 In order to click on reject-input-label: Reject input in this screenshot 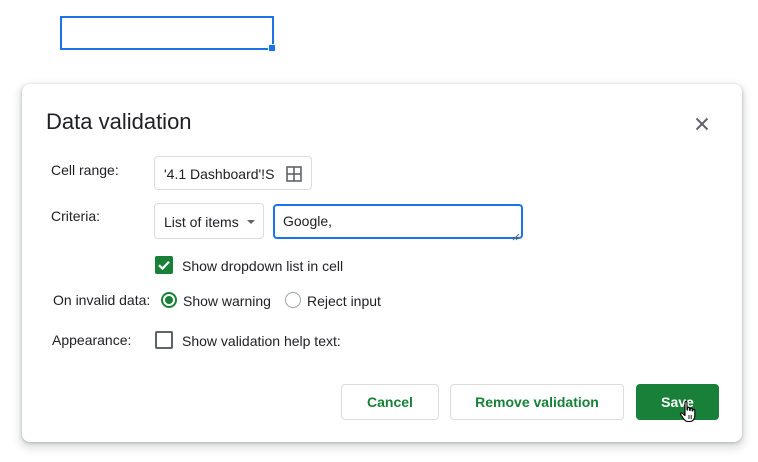, I will do `click(344, 301)`.